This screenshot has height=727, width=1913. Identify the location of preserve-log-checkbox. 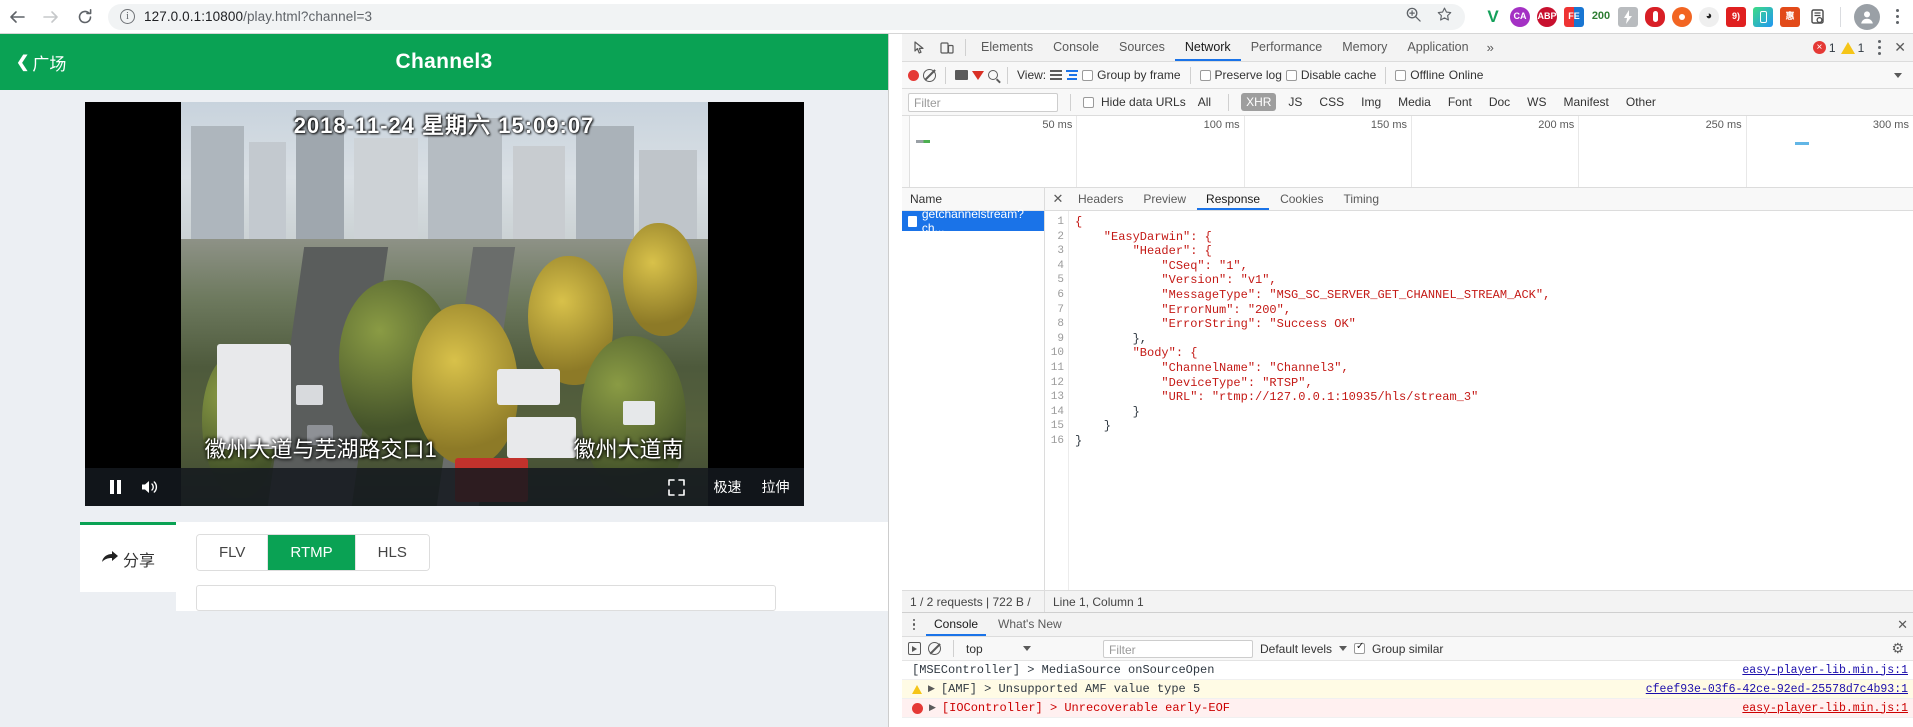
(1205, 75).